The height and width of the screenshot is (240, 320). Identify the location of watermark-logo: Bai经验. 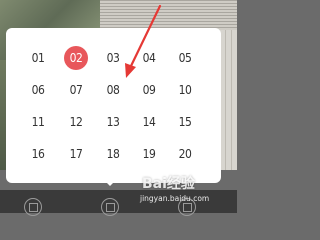
(168, 184).